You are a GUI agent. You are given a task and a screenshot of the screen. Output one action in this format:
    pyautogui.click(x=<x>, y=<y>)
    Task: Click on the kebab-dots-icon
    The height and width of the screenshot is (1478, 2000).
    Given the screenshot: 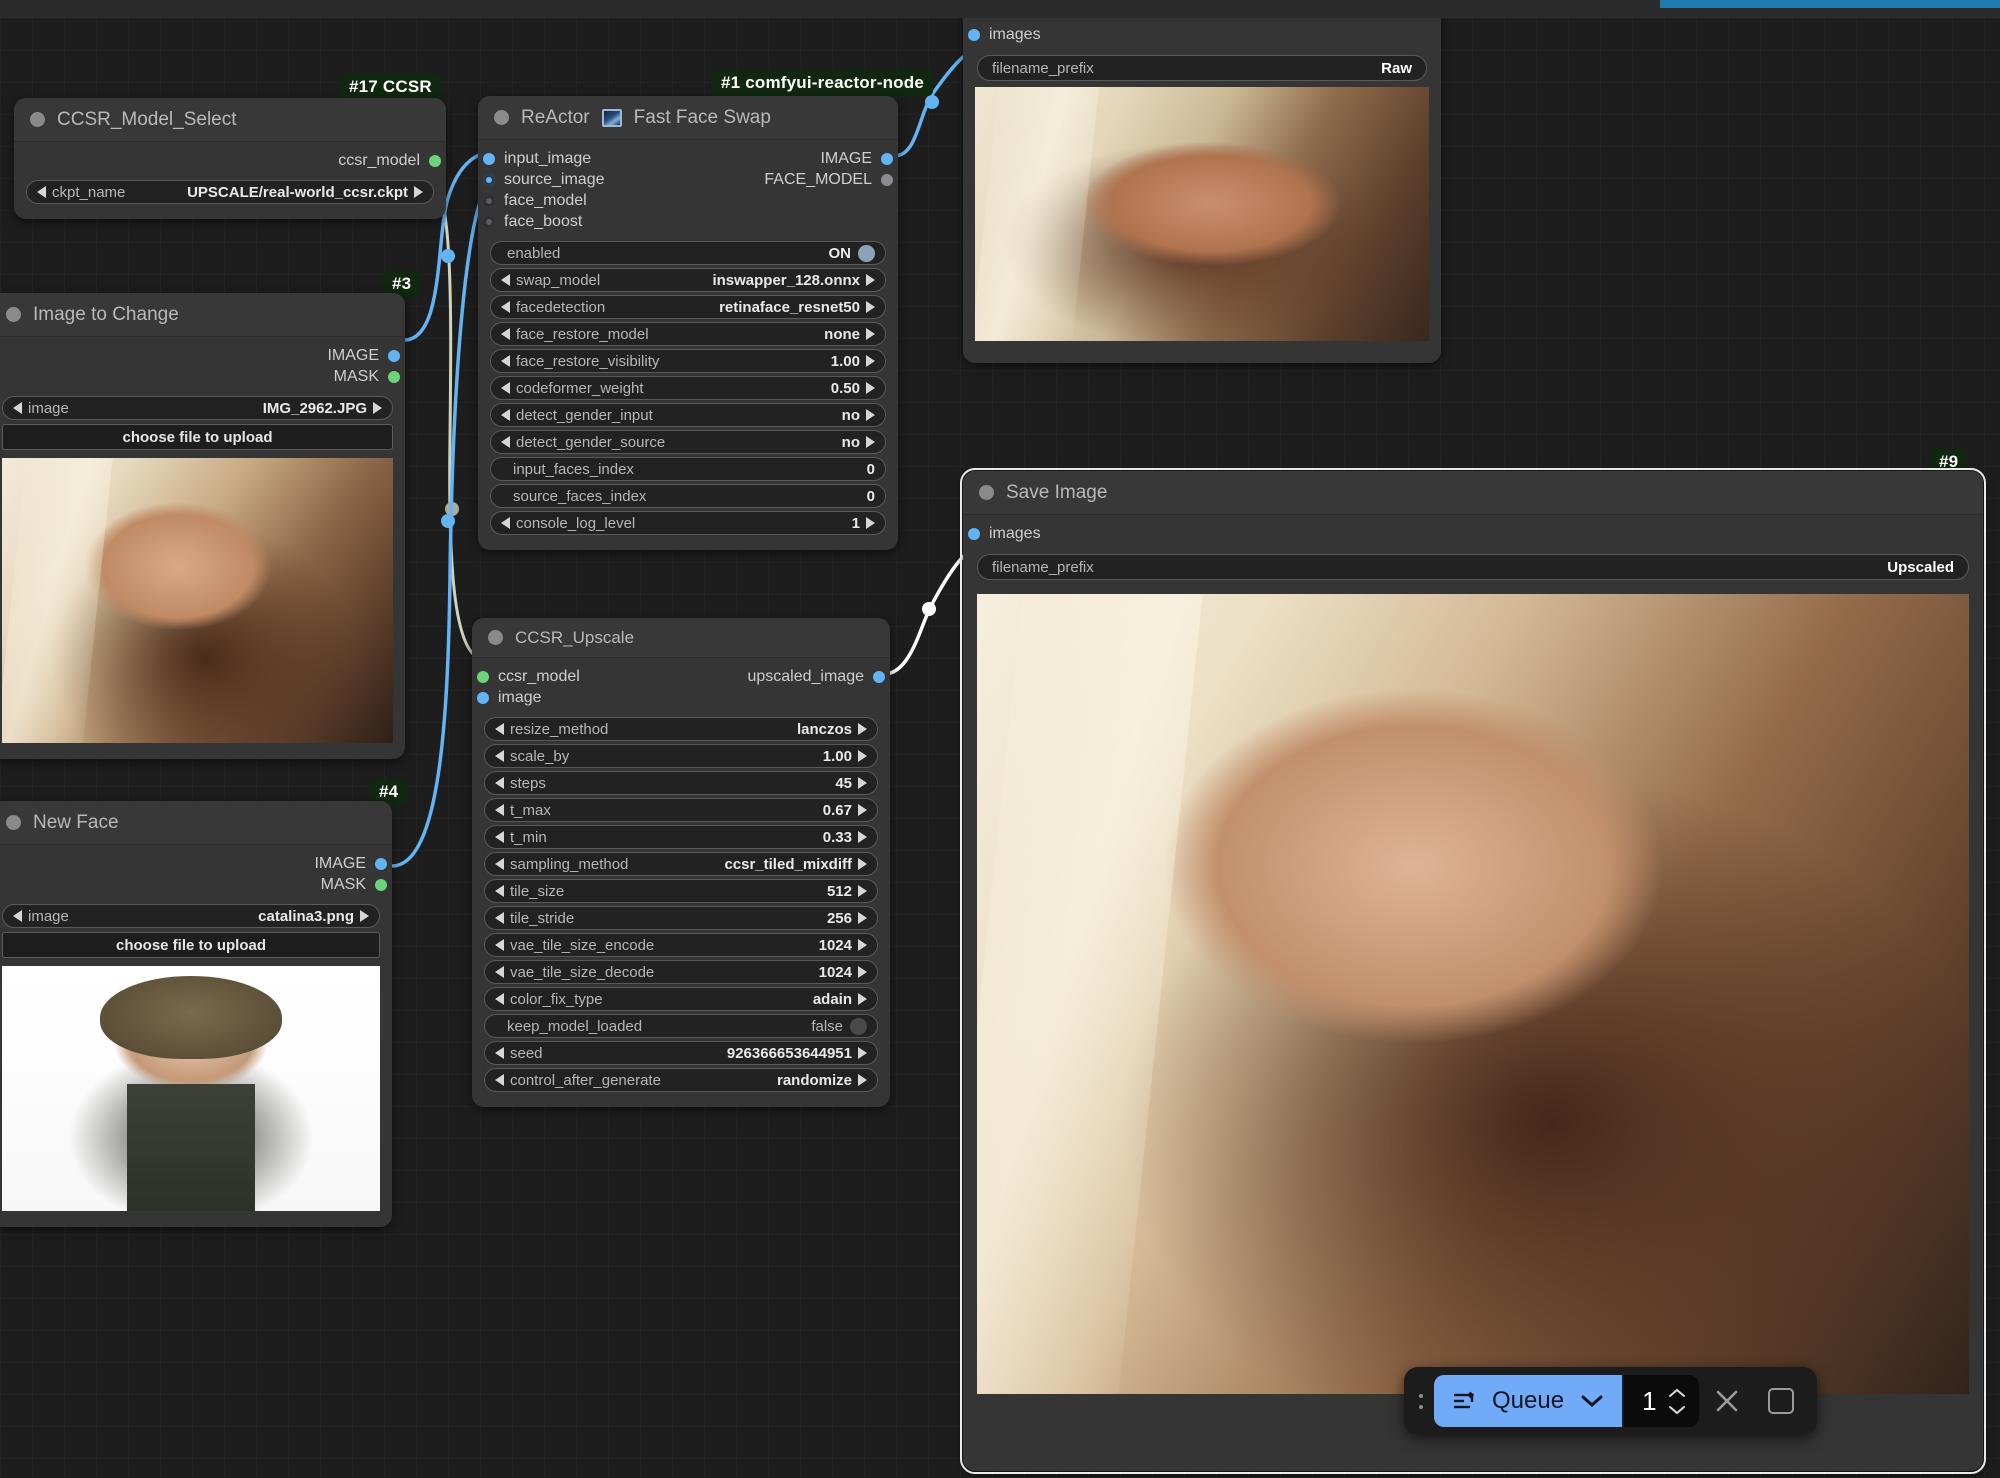 What is the action you would take?
    pyautogui.click(x=1421, y=1401)
    